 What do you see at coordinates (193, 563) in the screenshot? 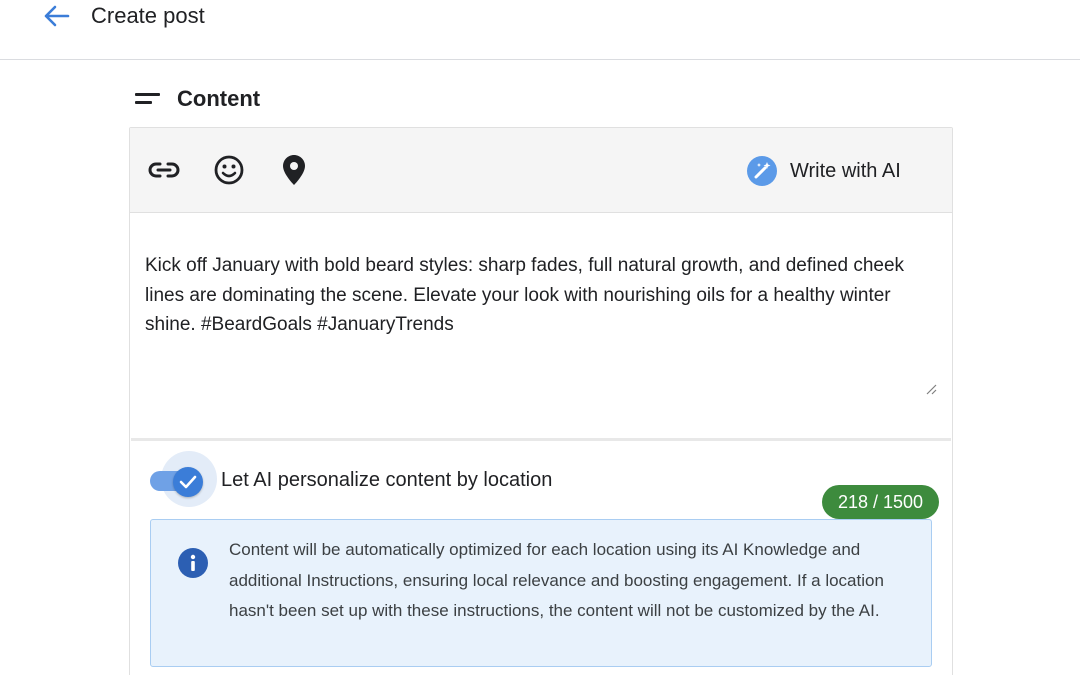
I see `info-icon` at bounding box center [193, 563].